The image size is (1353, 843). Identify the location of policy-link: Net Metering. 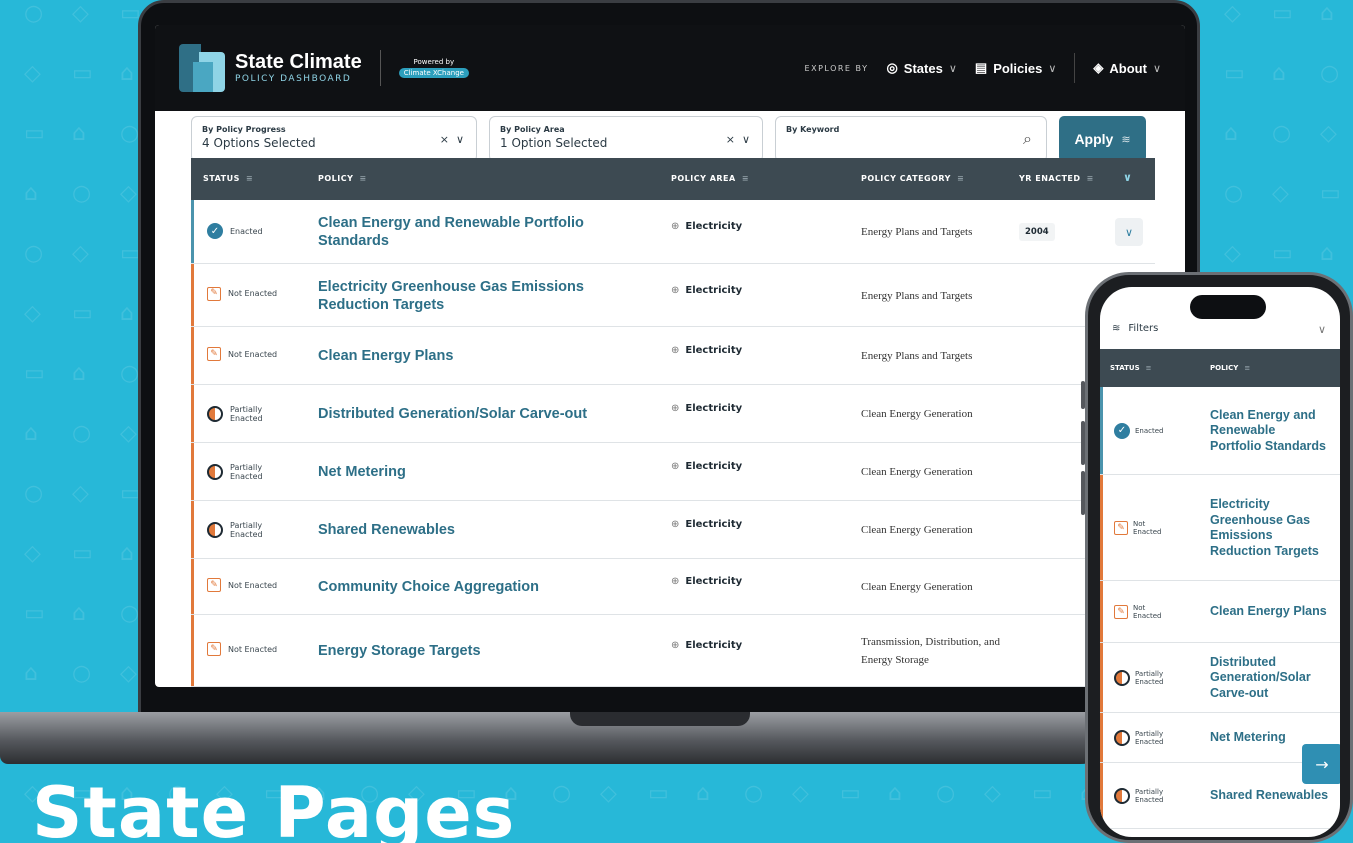
(468, 472).